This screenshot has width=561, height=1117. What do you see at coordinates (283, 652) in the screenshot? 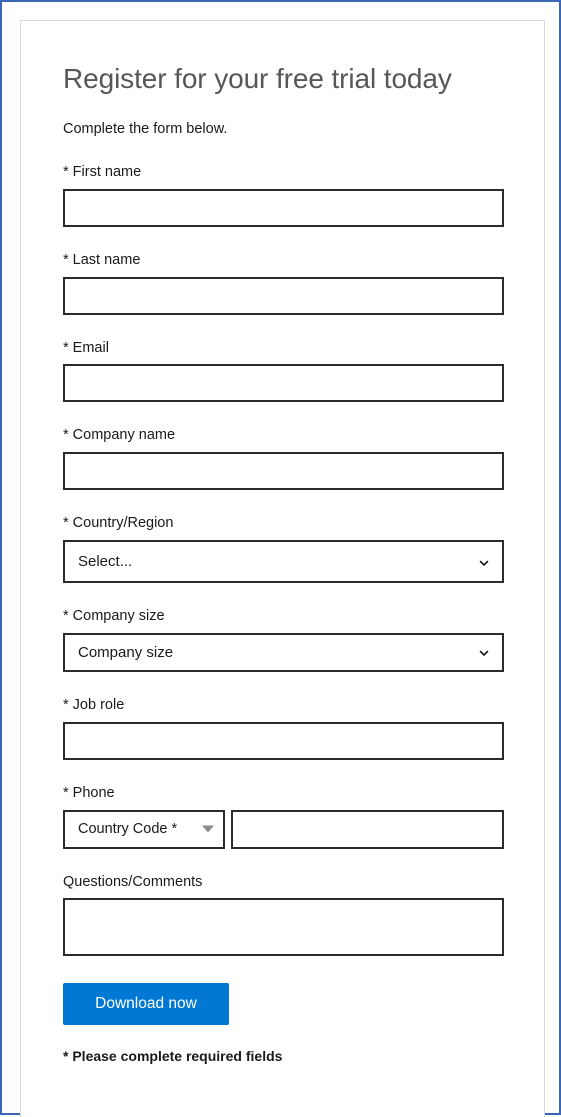
I see `company-size-select: Company size` at bounding box center [283, 652].